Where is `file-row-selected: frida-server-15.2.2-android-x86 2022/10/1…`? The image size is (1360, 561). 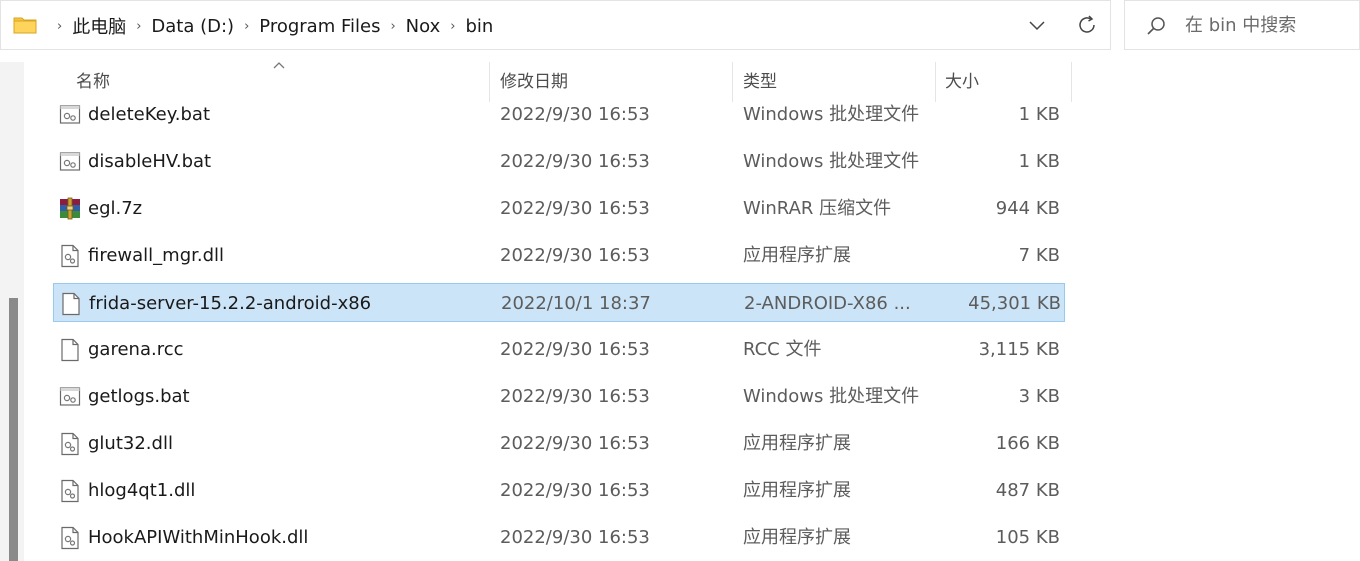
file-row-selected: frida-server-15.2.2-android-x86 2022/10/1… is located at coordinates (559, 302).